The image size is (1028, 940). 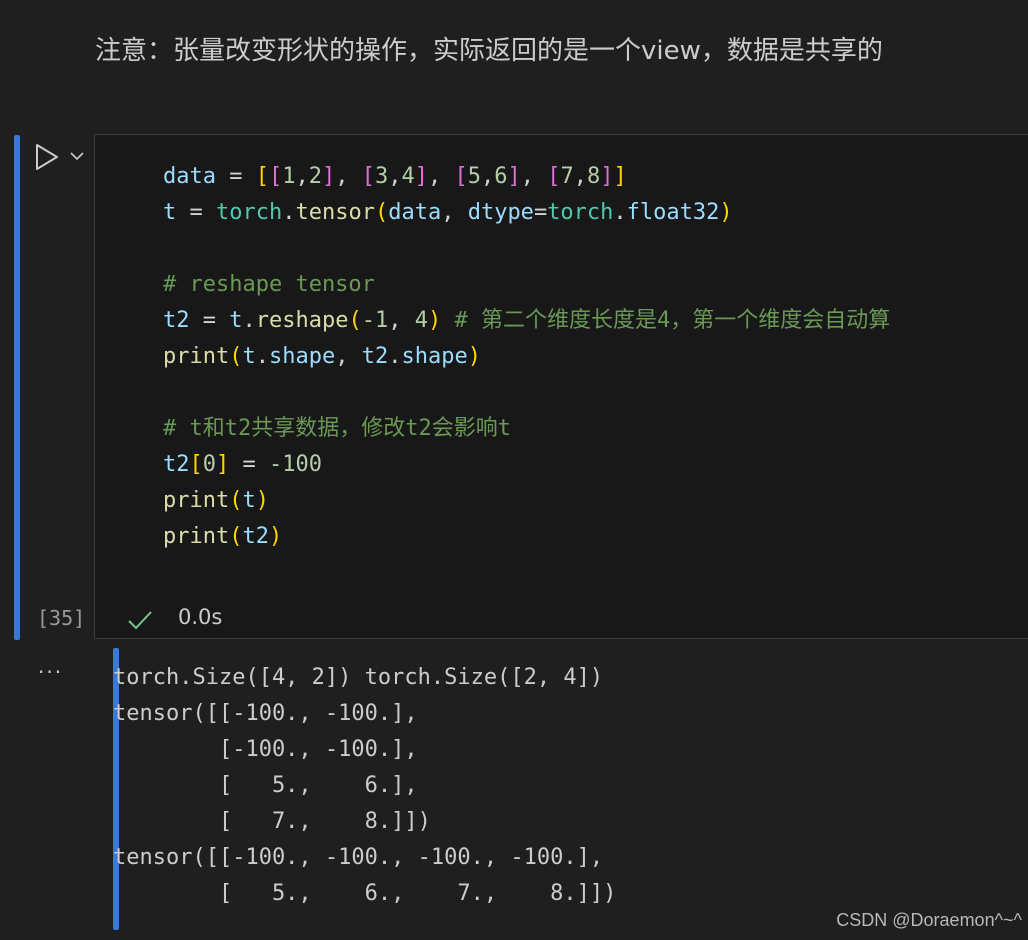 What do you see at coordinates (61, 618) in the screenshot?
I see `execution-count: [35]` at bounding box center [61, 618].